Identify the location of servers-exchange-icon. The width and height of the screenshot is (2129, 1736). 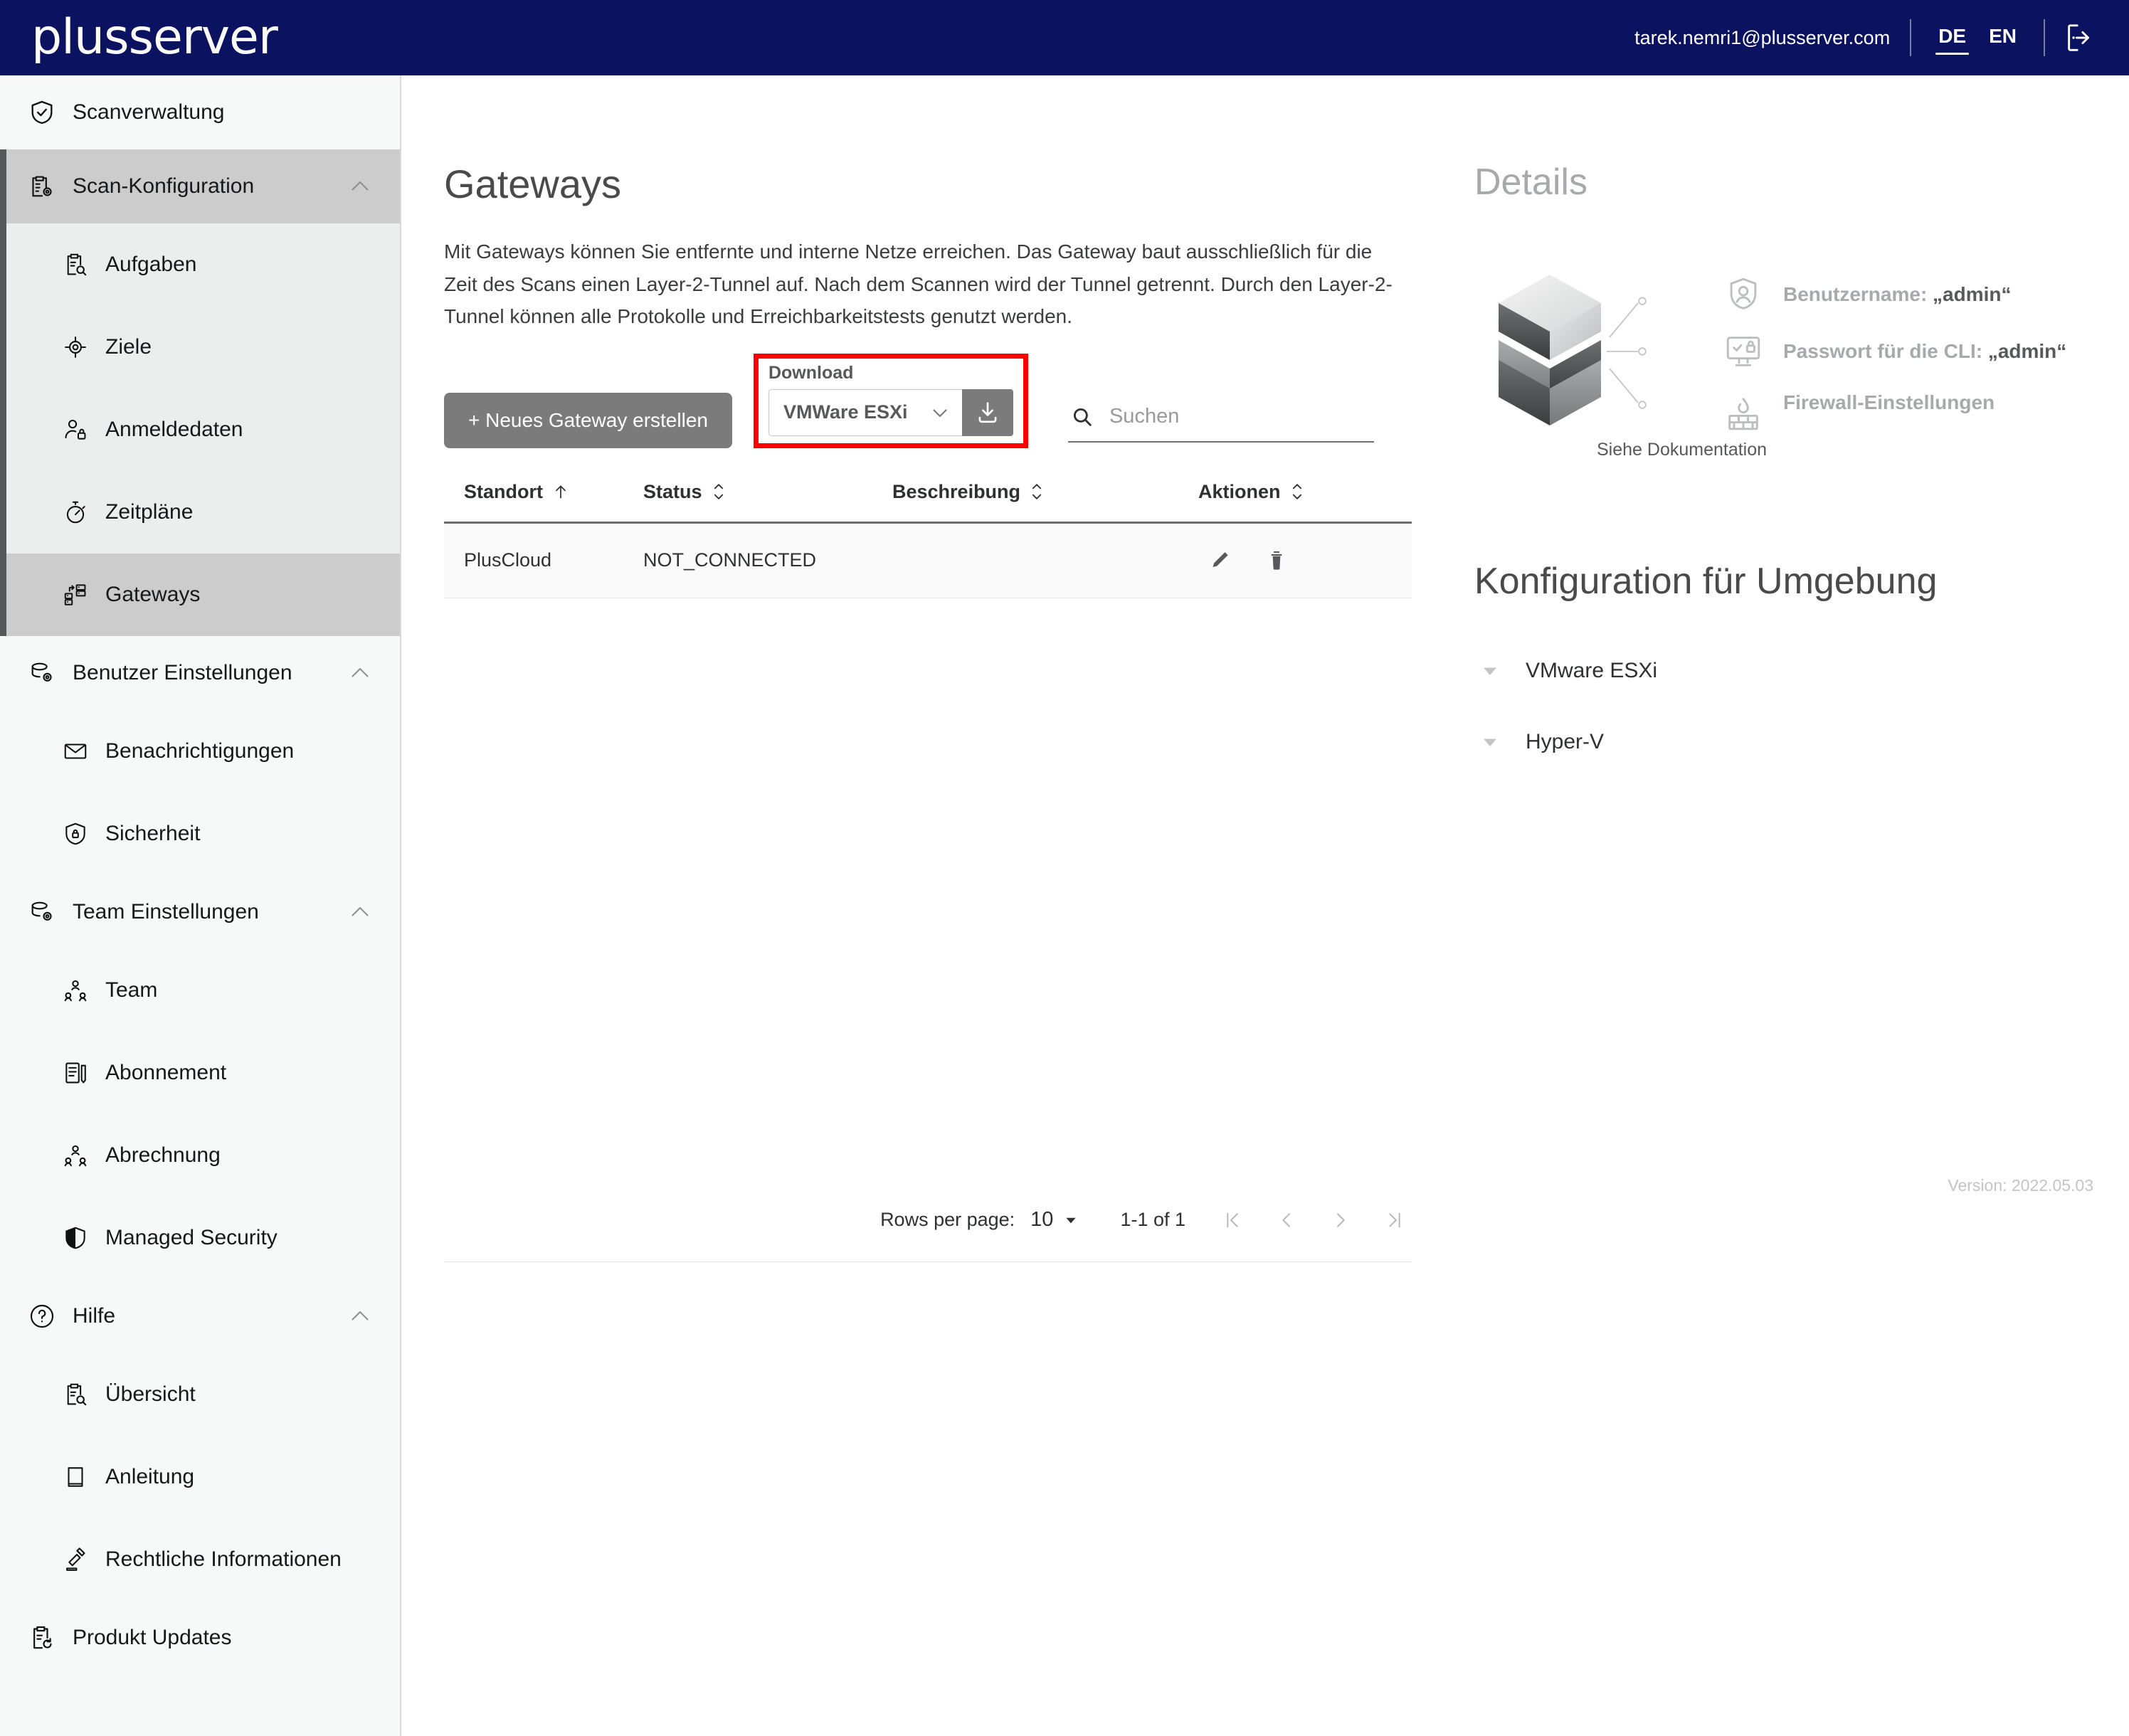
(75, 594).